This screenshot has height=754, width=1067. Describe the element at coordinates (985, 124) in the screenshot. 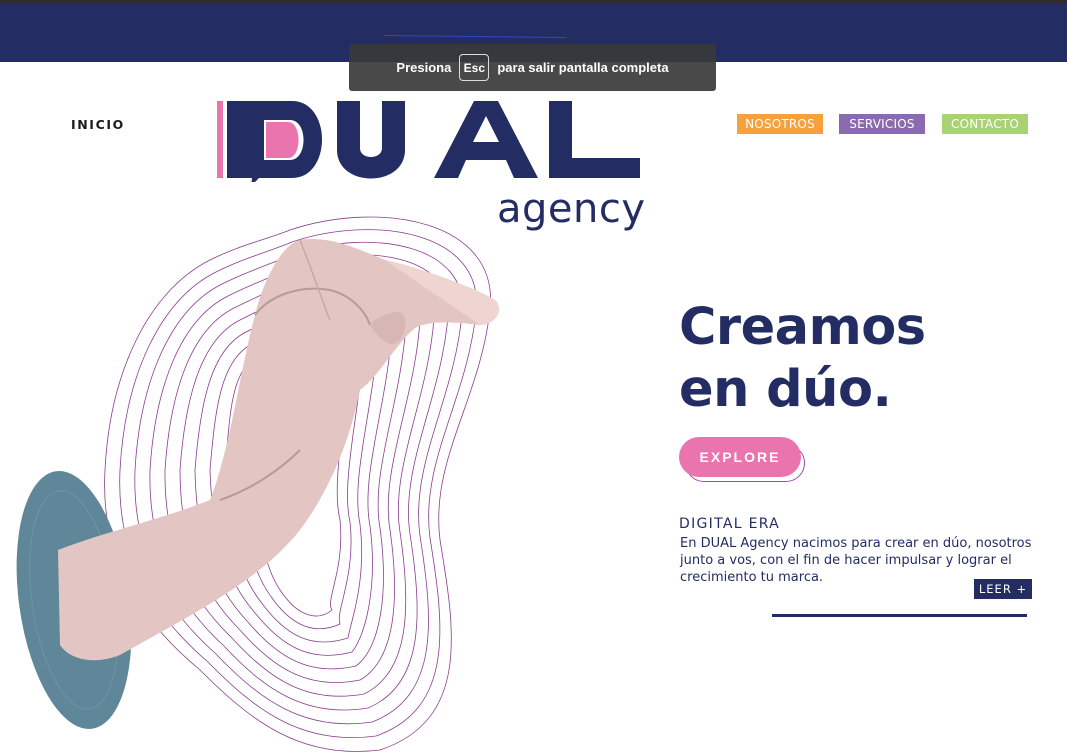

I see `nav-contacto-link: CONTACTO` at that location.